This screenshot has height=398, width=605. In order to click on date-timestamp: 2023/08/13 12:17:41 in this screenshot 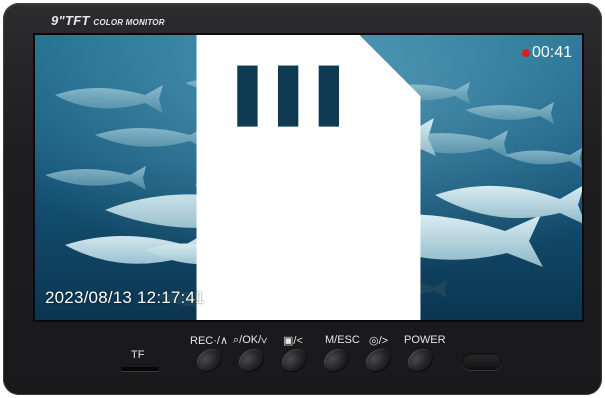, I will do `click(125, 297)`.